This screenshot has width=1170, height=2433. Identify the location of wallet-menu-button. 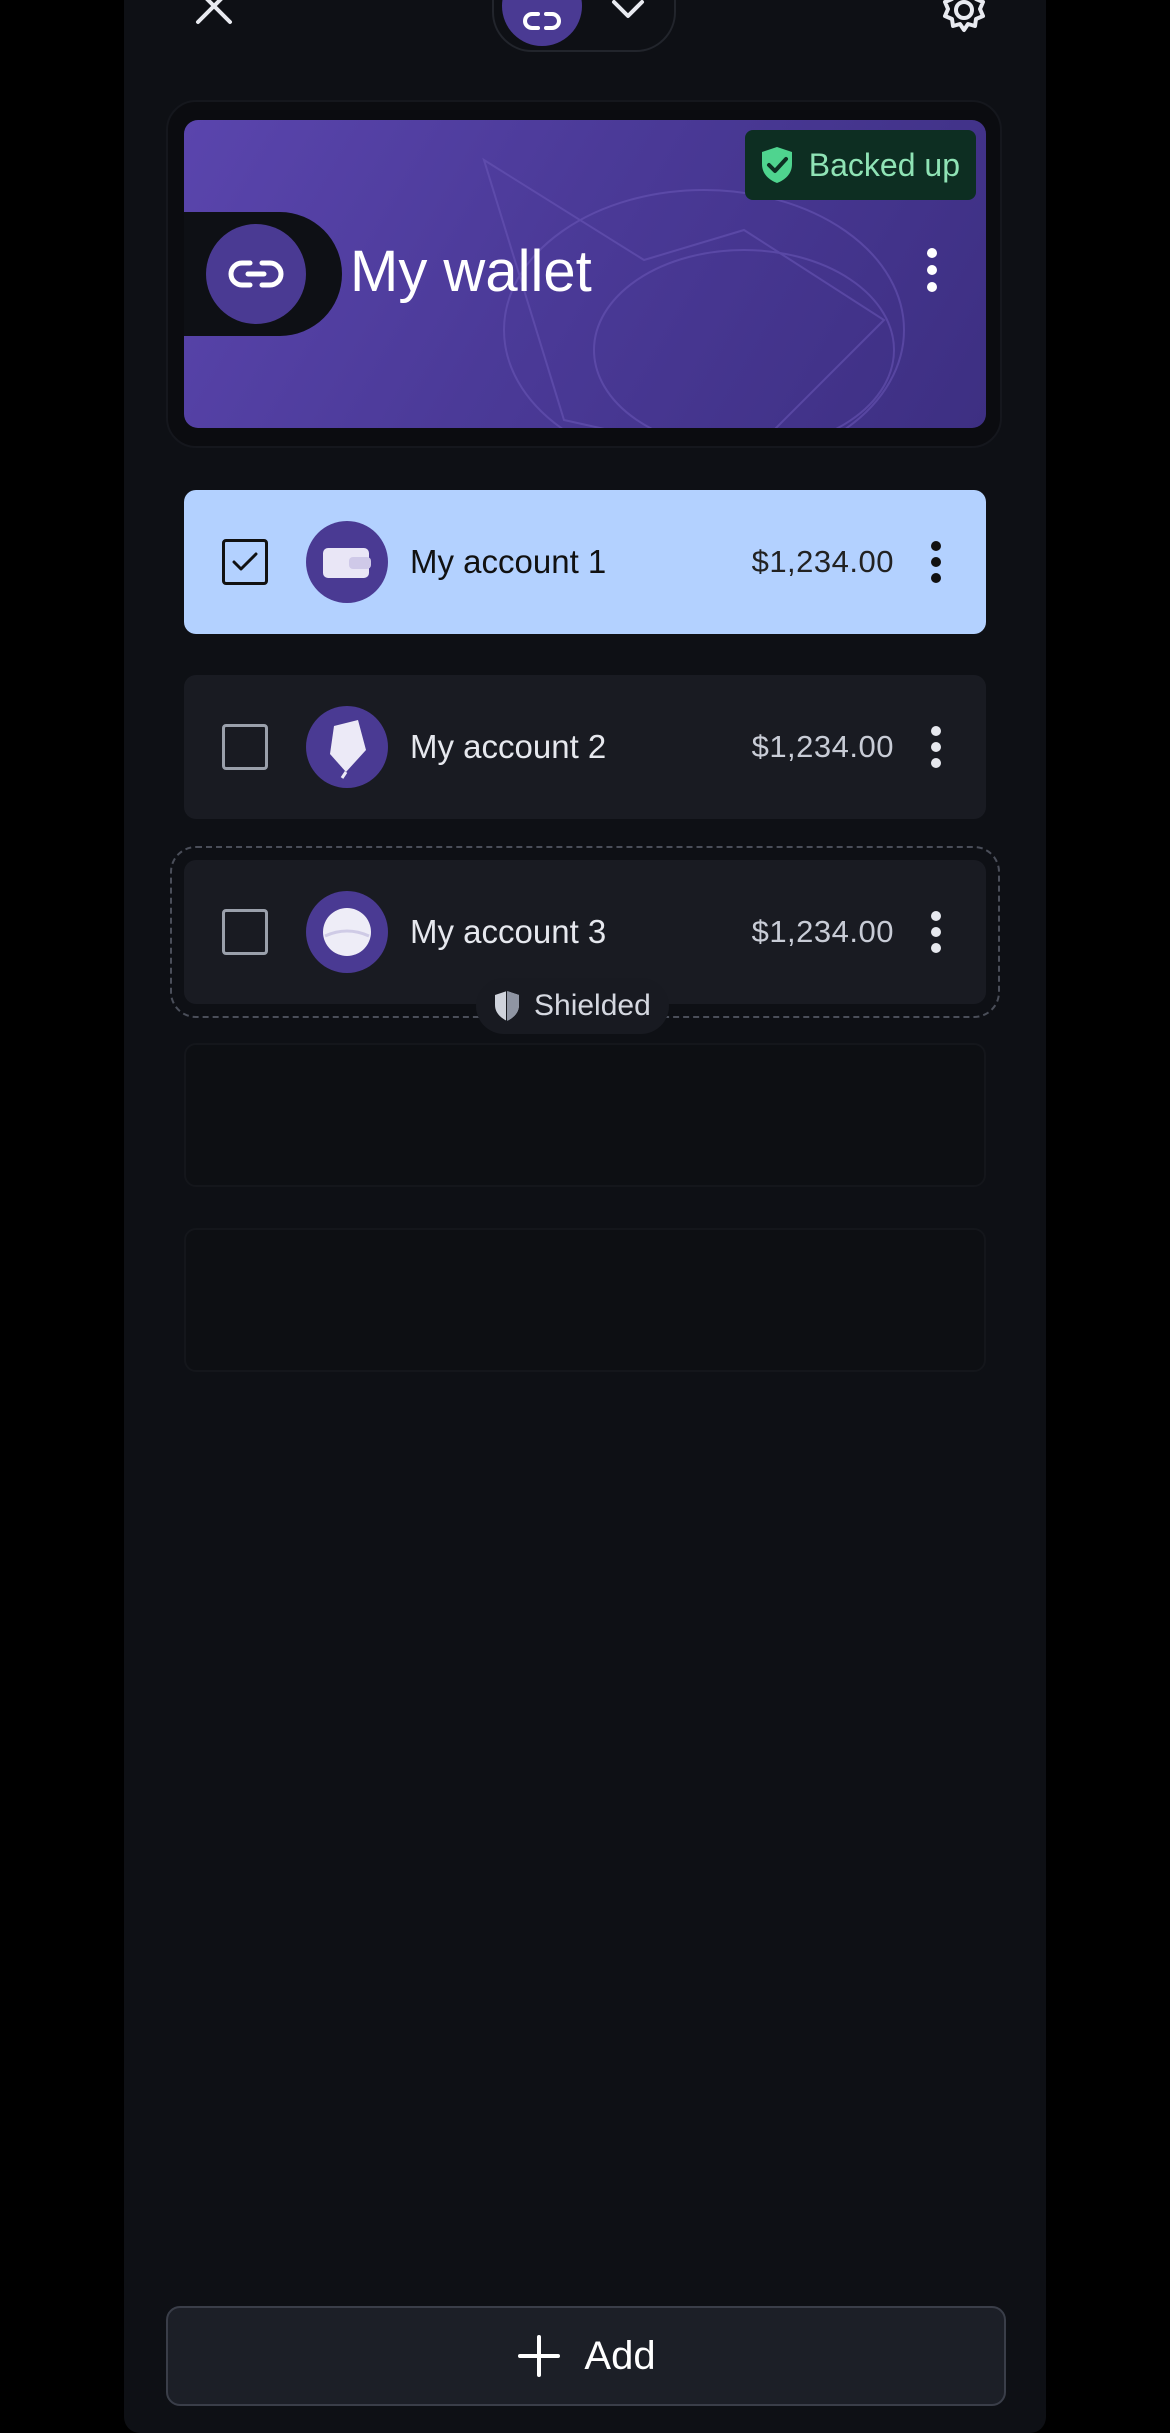
(932, 270).